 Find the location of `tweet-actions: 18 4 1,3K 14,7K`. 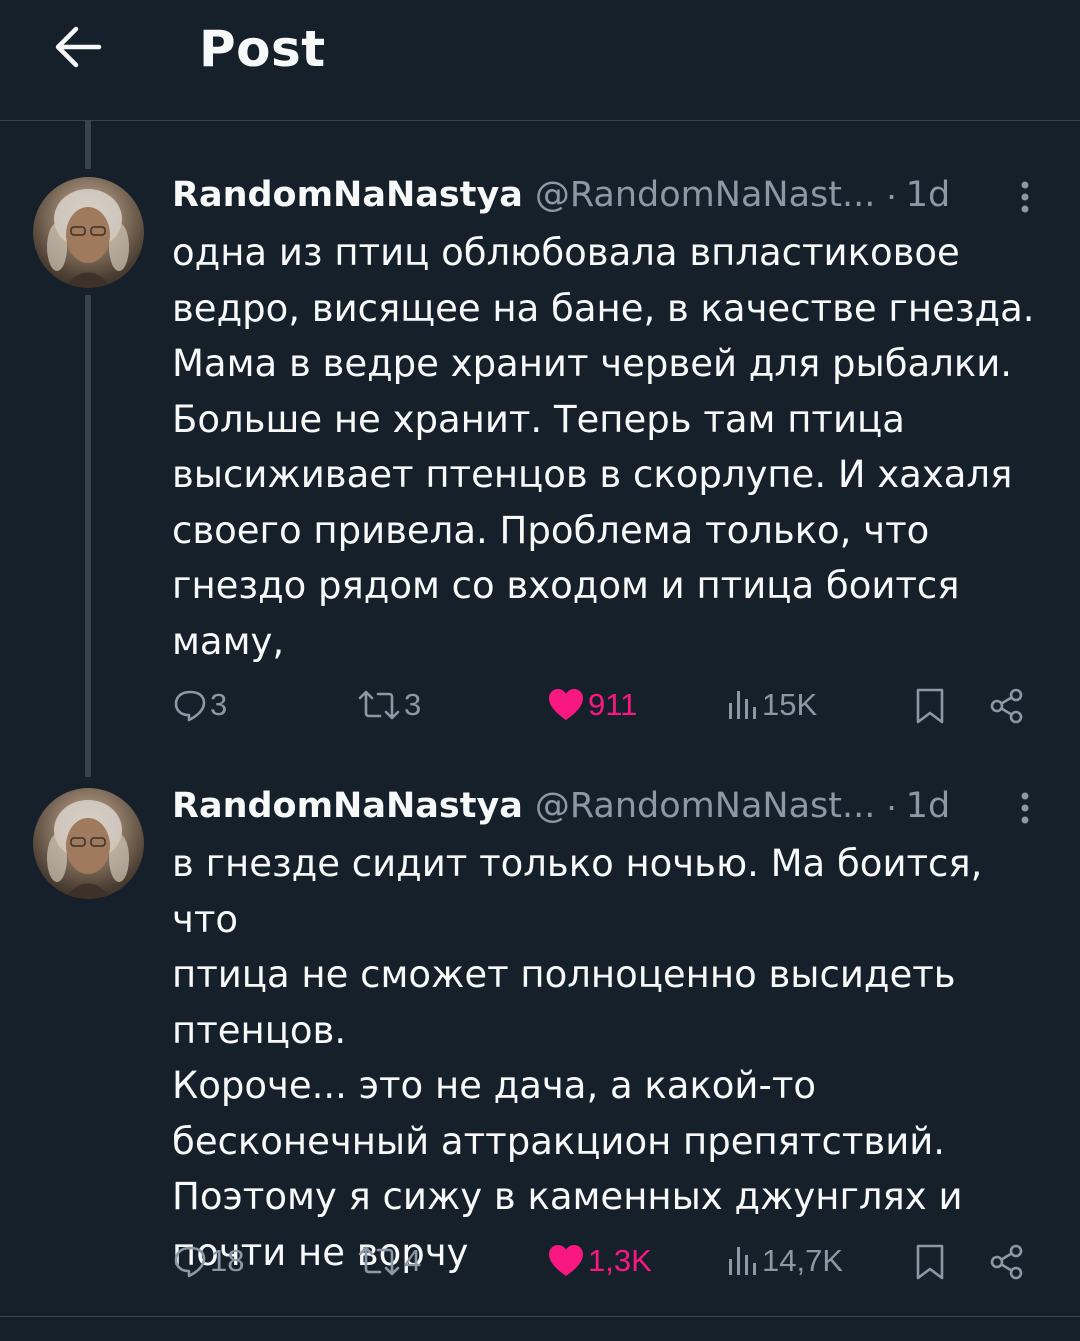

tweet-actions: 18 4 1,3K 14,7K is located at coordinates (540, 1268).